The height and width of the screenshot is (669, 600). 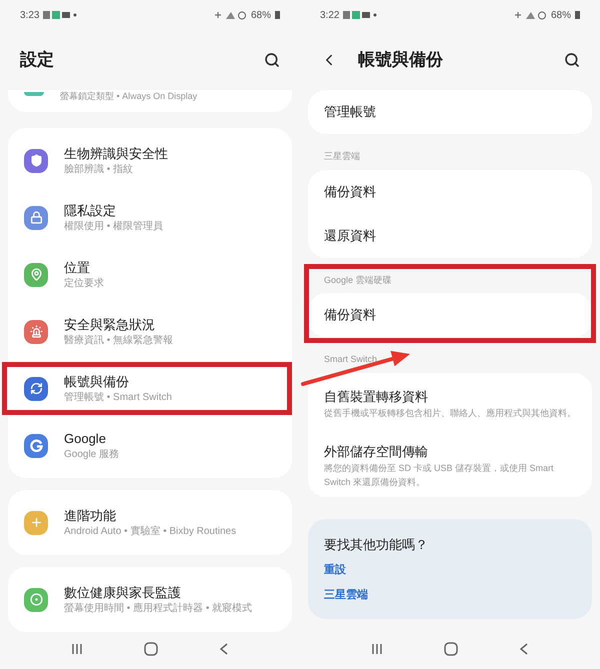 I want to click on suggestions-title: 要找其他功能嗎？, so click(x=376, y=545).